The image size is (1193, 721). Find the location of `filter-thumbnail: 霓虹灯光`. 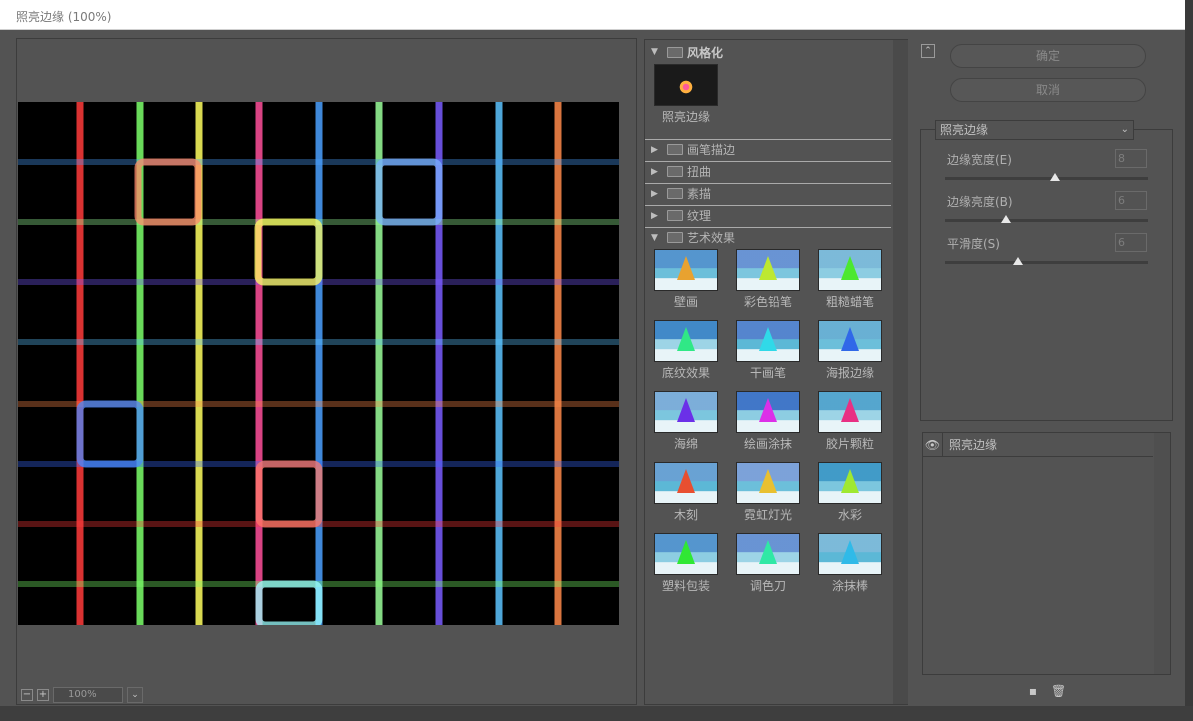

filter-thumbnail: 霓虹灯光 is located at coordinates (768, 492).